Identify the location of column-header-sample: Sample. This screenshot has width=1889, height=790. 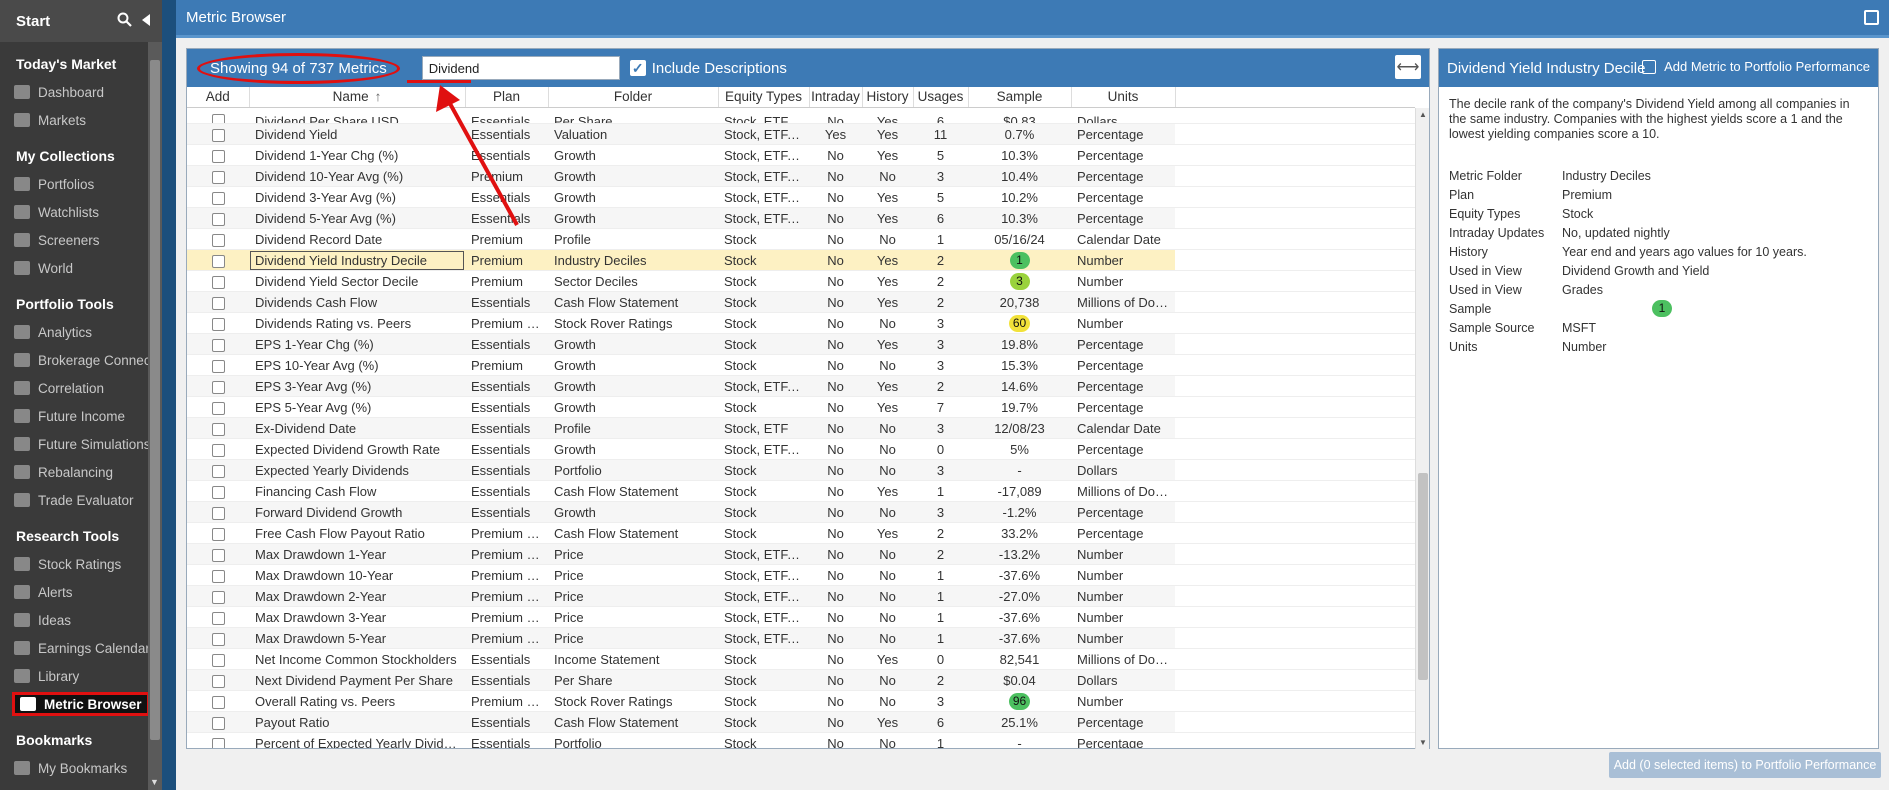
(1020, 97).